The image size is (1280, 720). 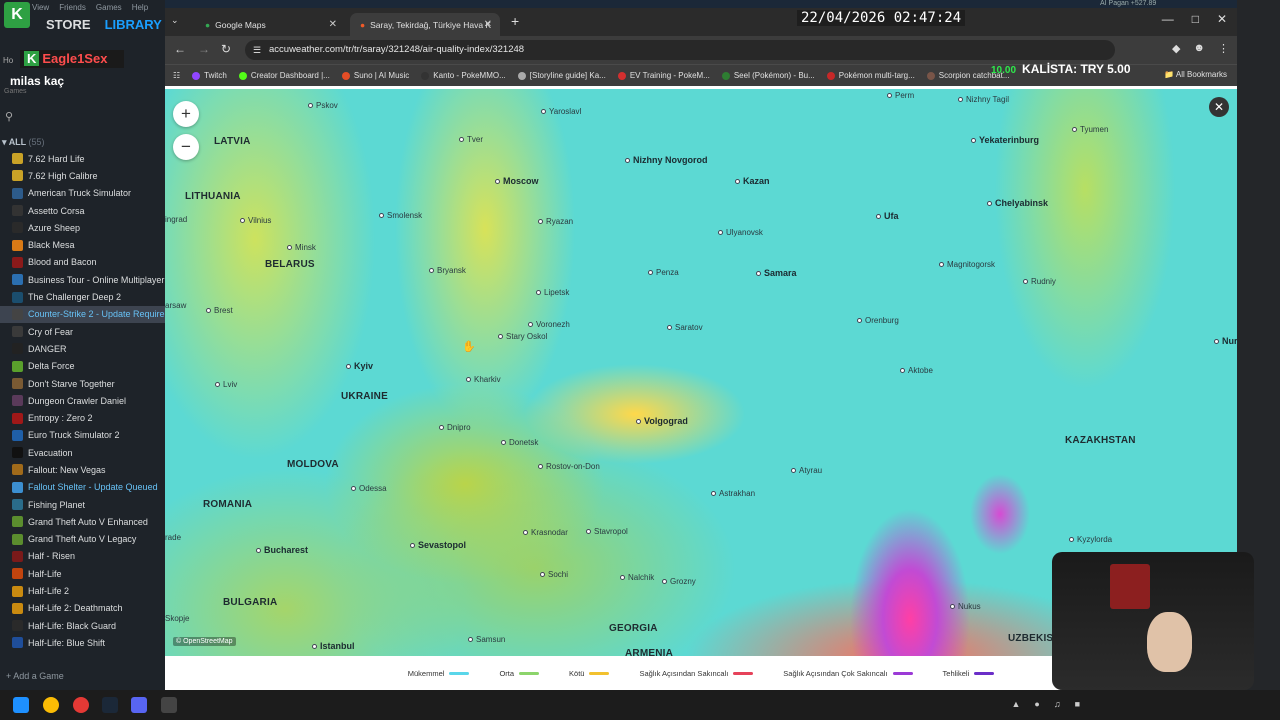 I want to click on menu-games: Games, so click(x=109, y=7).